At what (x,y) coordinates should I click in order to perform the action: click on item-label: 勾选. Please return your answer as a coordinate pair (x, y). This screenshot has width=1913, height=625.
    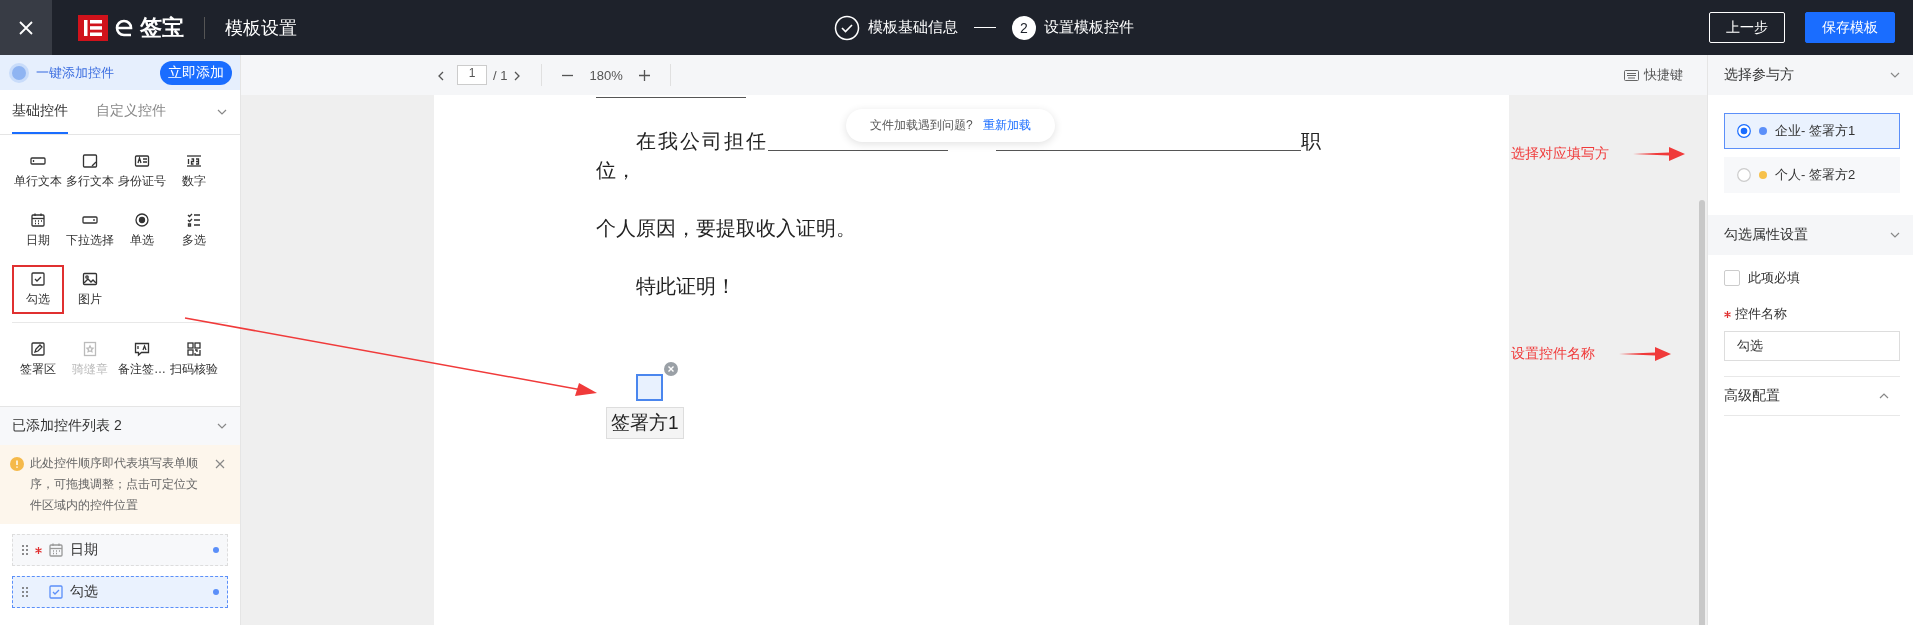
    Looking at the image, I should click on (84, 592).